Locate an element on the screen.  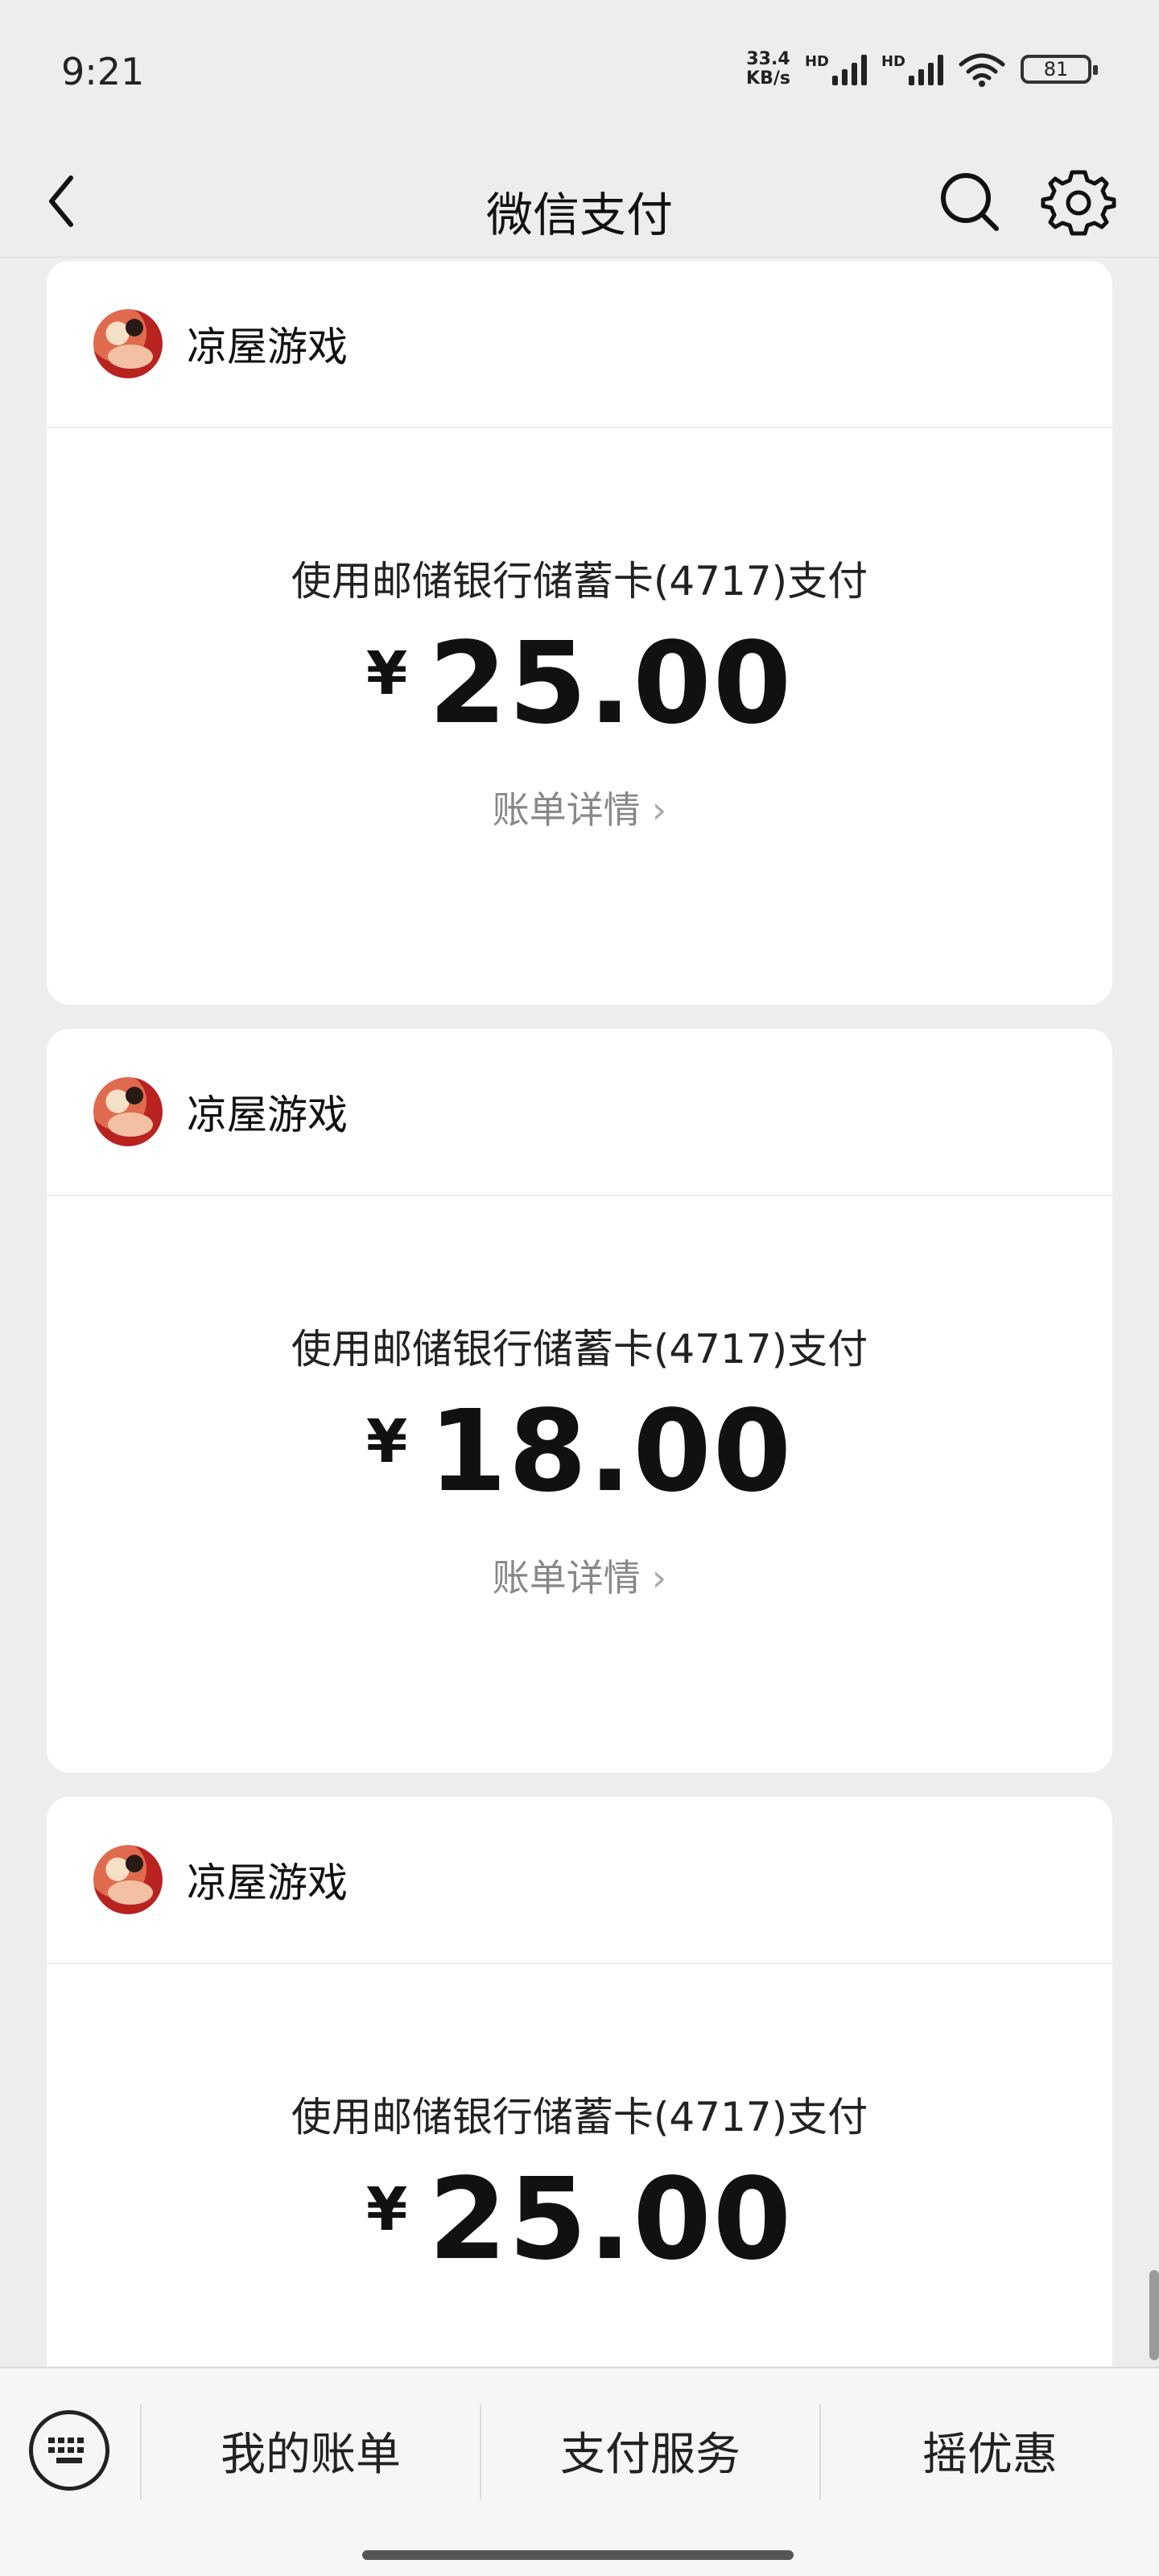
home-indicator is located at coordinates (578, 2555).